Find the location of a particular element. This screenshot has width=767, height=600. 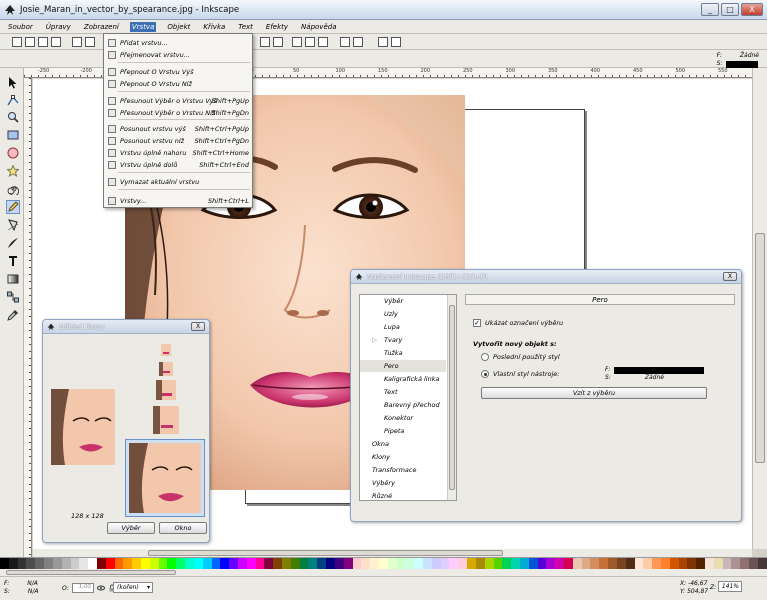

horizontal-scrollbar is located at coordinates (392, 553).